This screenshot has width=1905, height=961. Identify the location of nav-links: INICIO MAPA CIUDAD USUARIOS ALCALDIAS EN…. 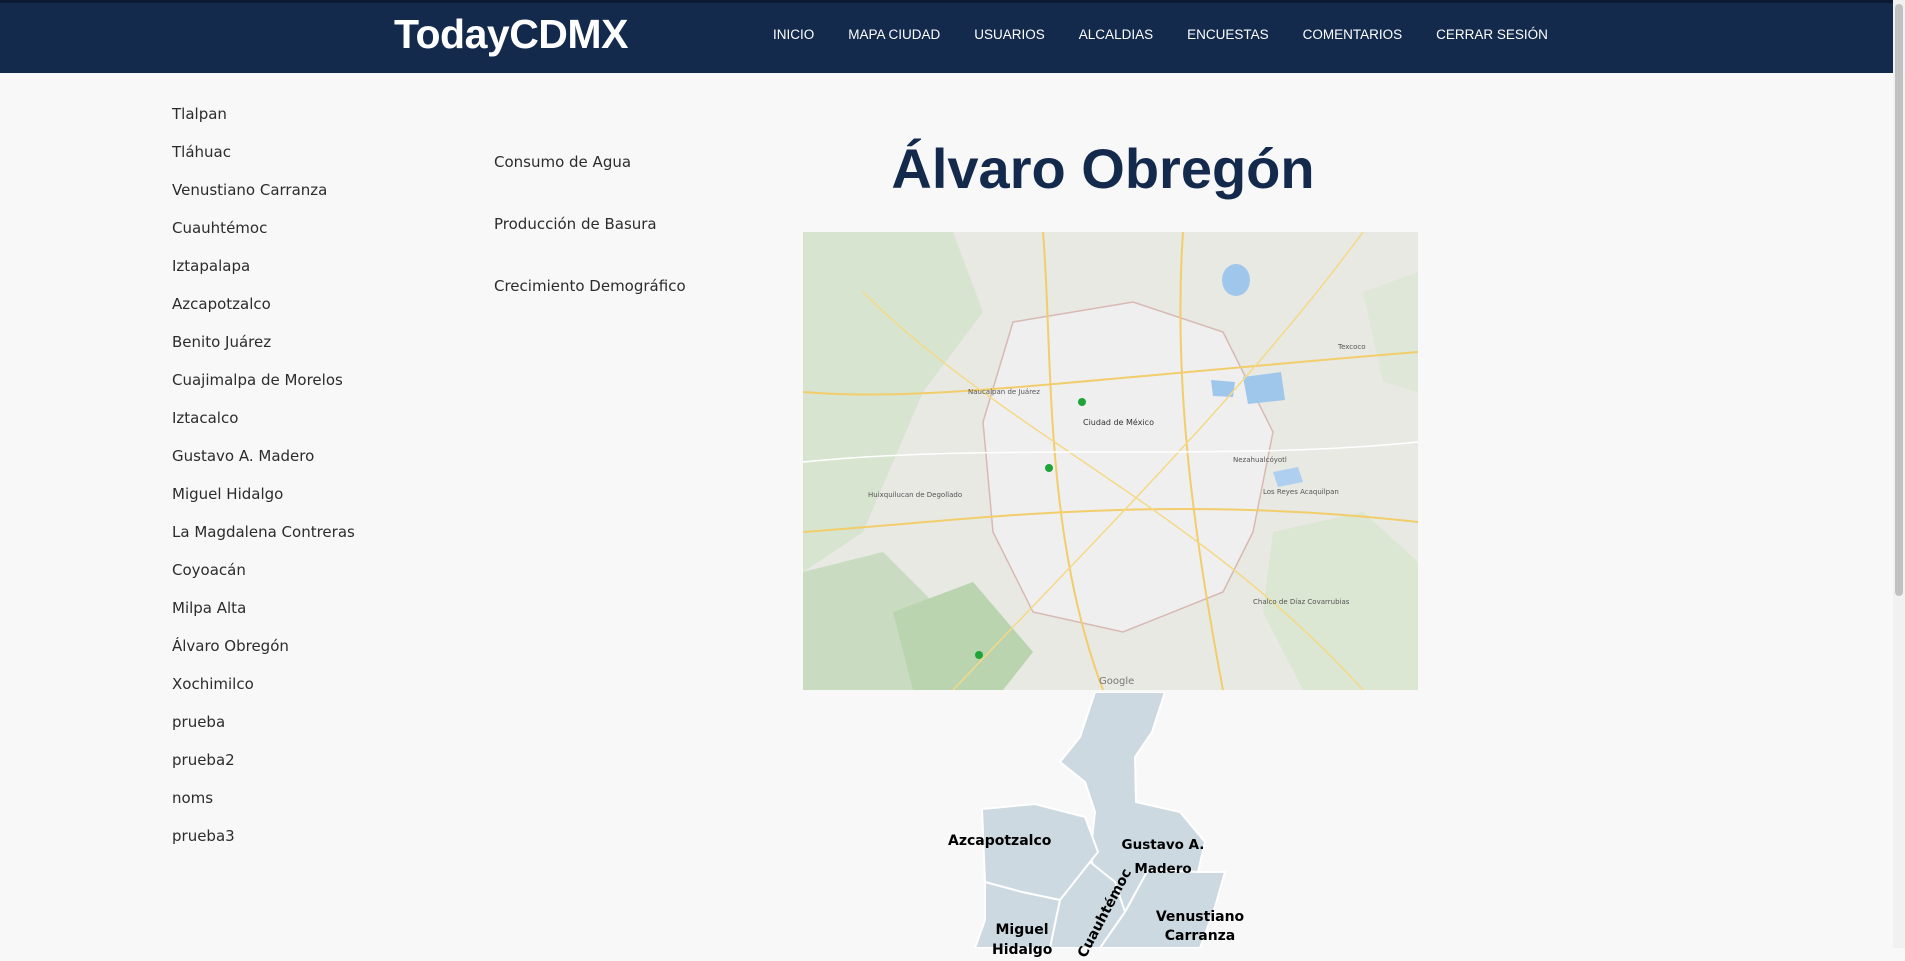
(1160, 34).